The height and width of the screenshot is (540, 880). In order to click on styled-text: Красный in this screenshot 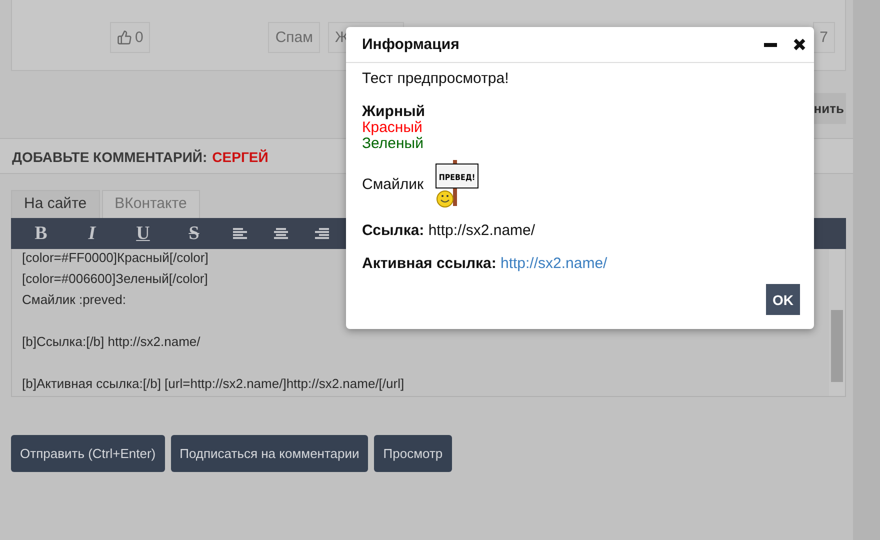, I will do `click(392, 128)`.